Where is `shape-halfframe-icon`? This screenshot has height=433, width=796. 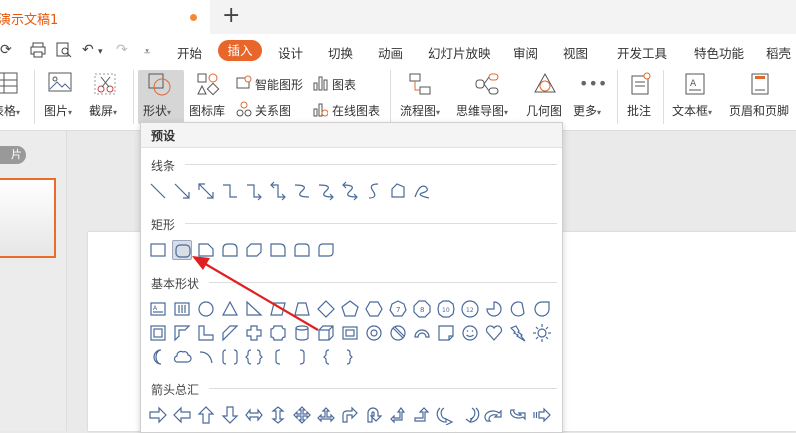 shape-halfframe-icon is located at coordinates (182, 333).